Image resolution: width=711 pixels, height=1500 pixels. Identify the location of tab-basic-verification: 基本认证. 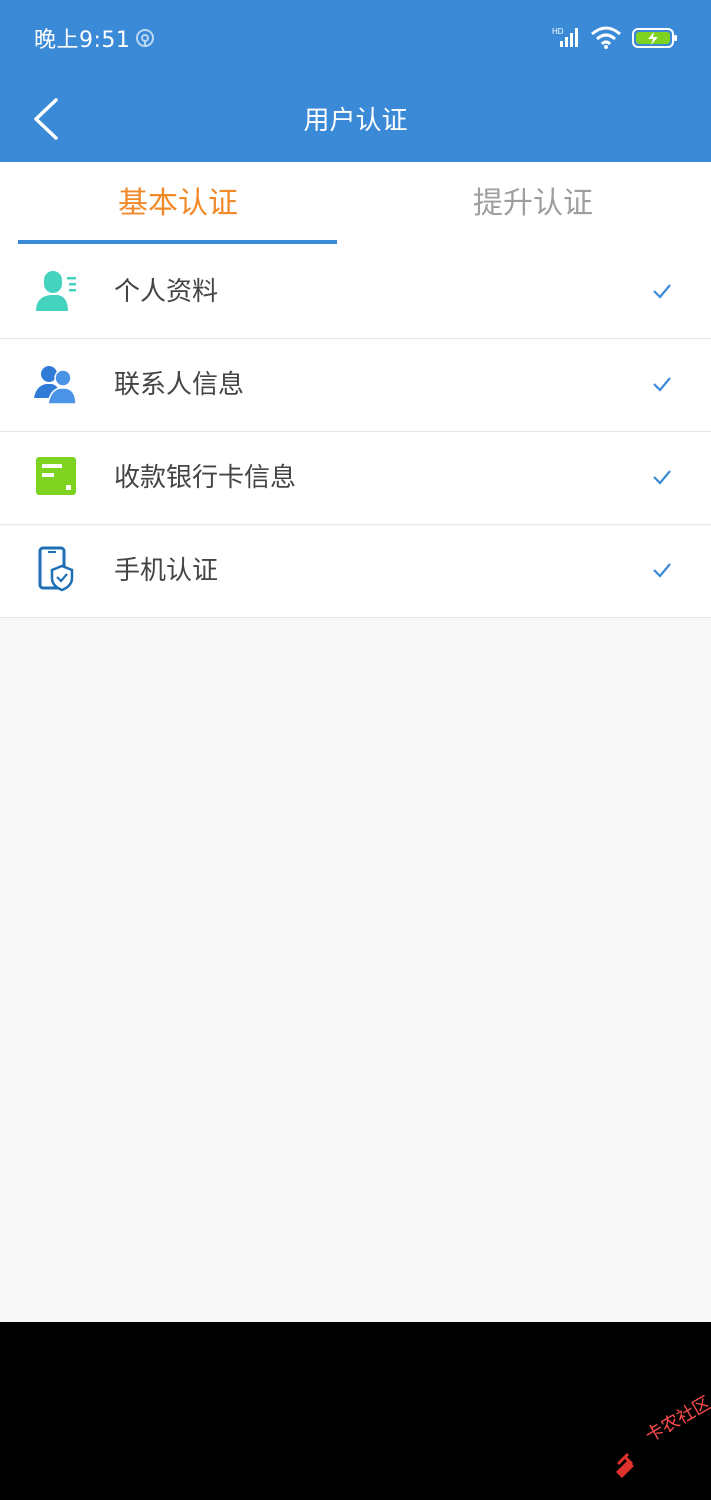
(178, 204).